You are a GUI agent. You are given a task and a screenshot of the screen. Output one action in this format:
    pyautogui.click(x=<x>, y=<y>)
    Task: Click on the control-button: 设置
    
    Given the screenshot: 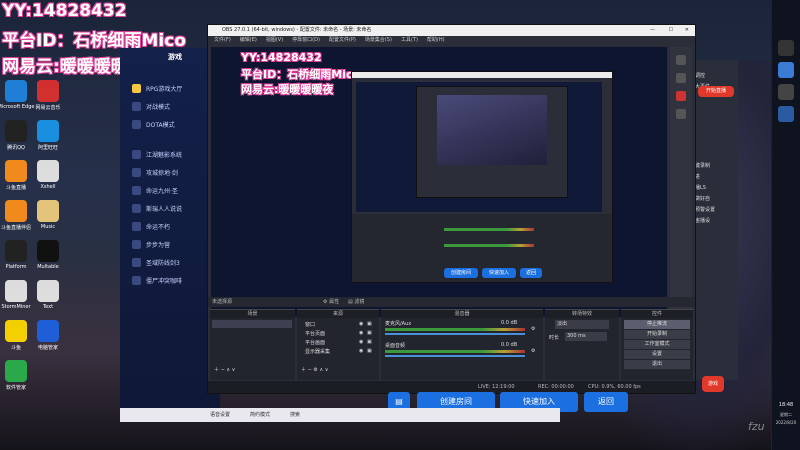 What is the action you would take?
    pyautogui.click(x=657, y=354)
    